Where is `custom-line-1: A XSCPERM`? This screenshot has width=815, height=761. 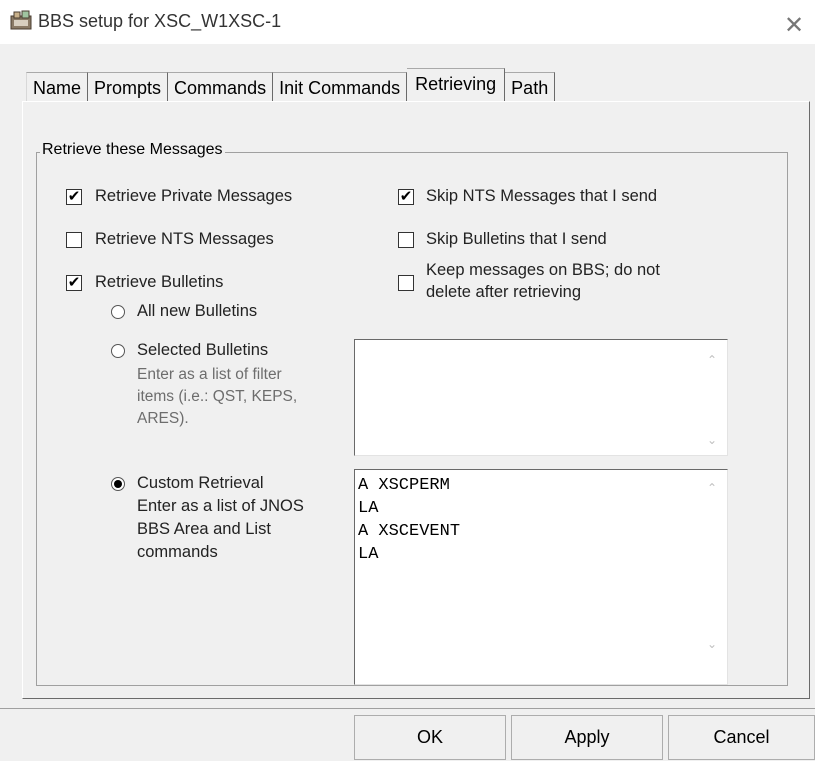 custom-line-1: A XSCPERM is located at coordinates (404, 485).